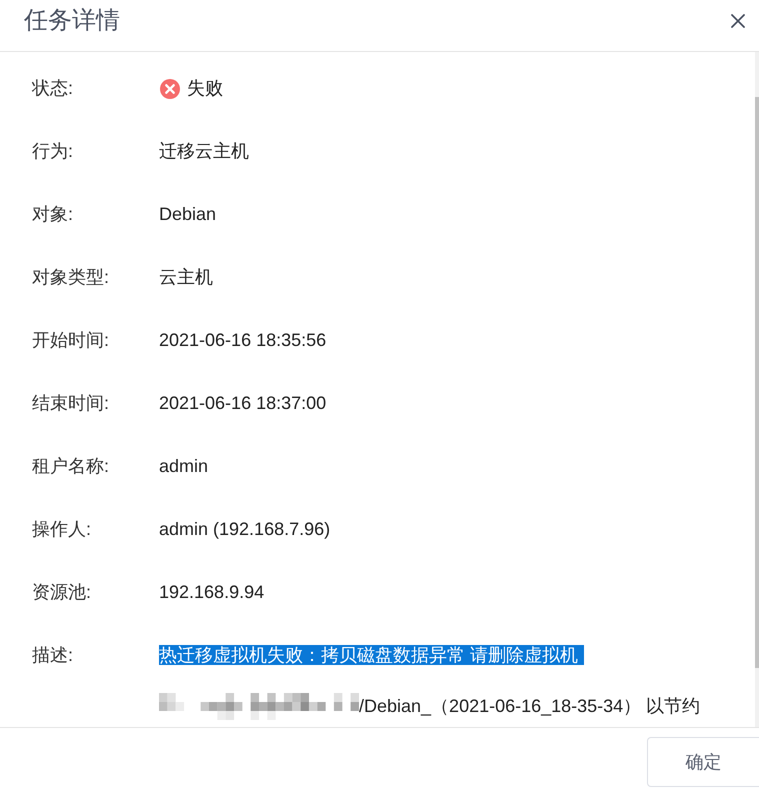 This screenshot has height=791, width=759. I want to click on scrollbar-track, so click(757, 389).